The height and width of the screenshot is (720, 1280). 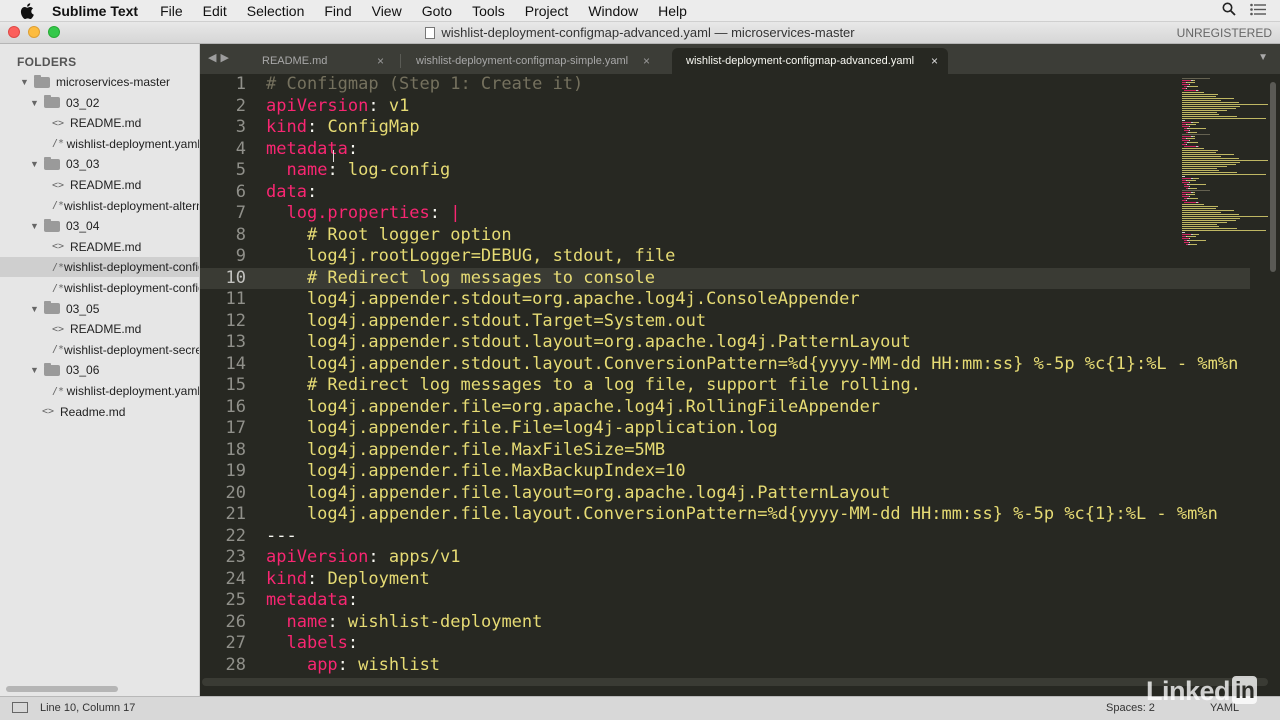 I want to click on code-line: kind: ConfigMap, so click(x=343, y=128).